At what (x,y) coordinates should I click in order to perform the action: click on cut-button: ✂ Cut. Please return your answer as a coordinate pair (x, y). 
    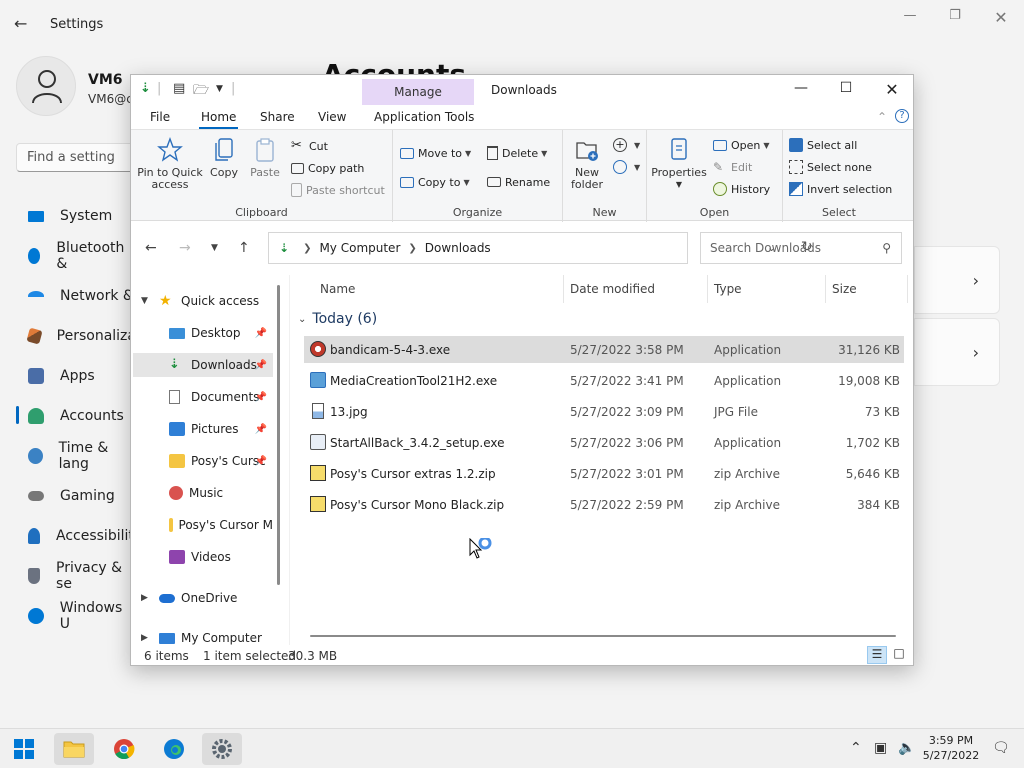
    Looking at the image, I should click on (309, 146).